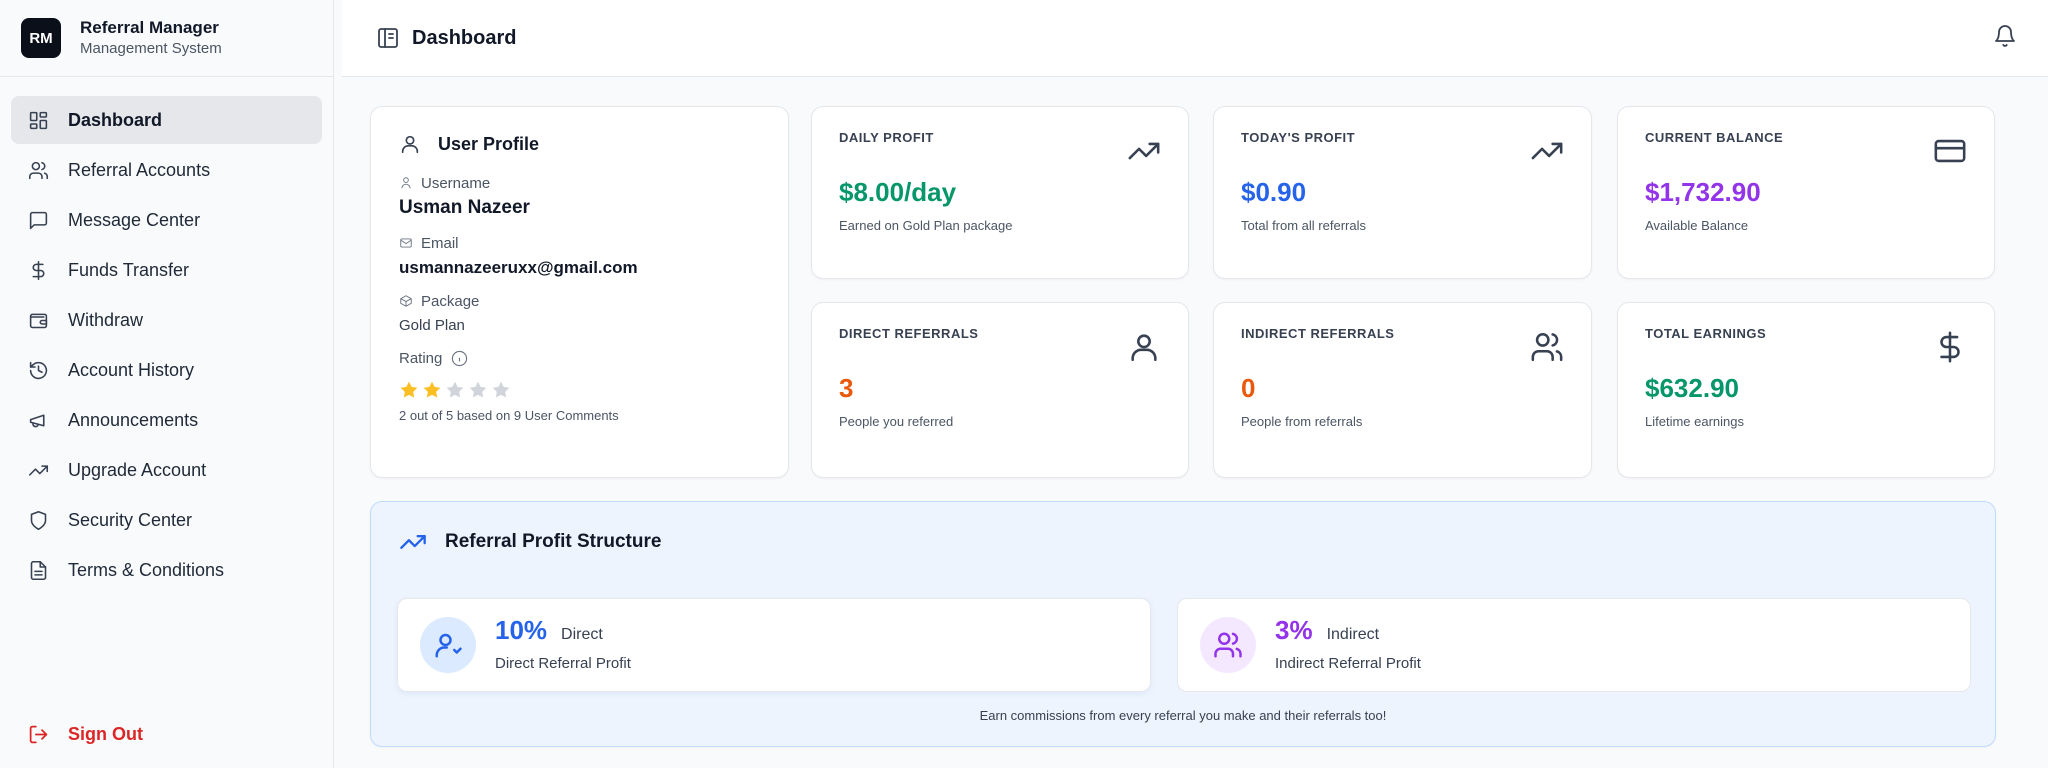 Image resolution: width=2048 pixels, height=768 pixels. I want to click on info-icon, so click(459, 358).